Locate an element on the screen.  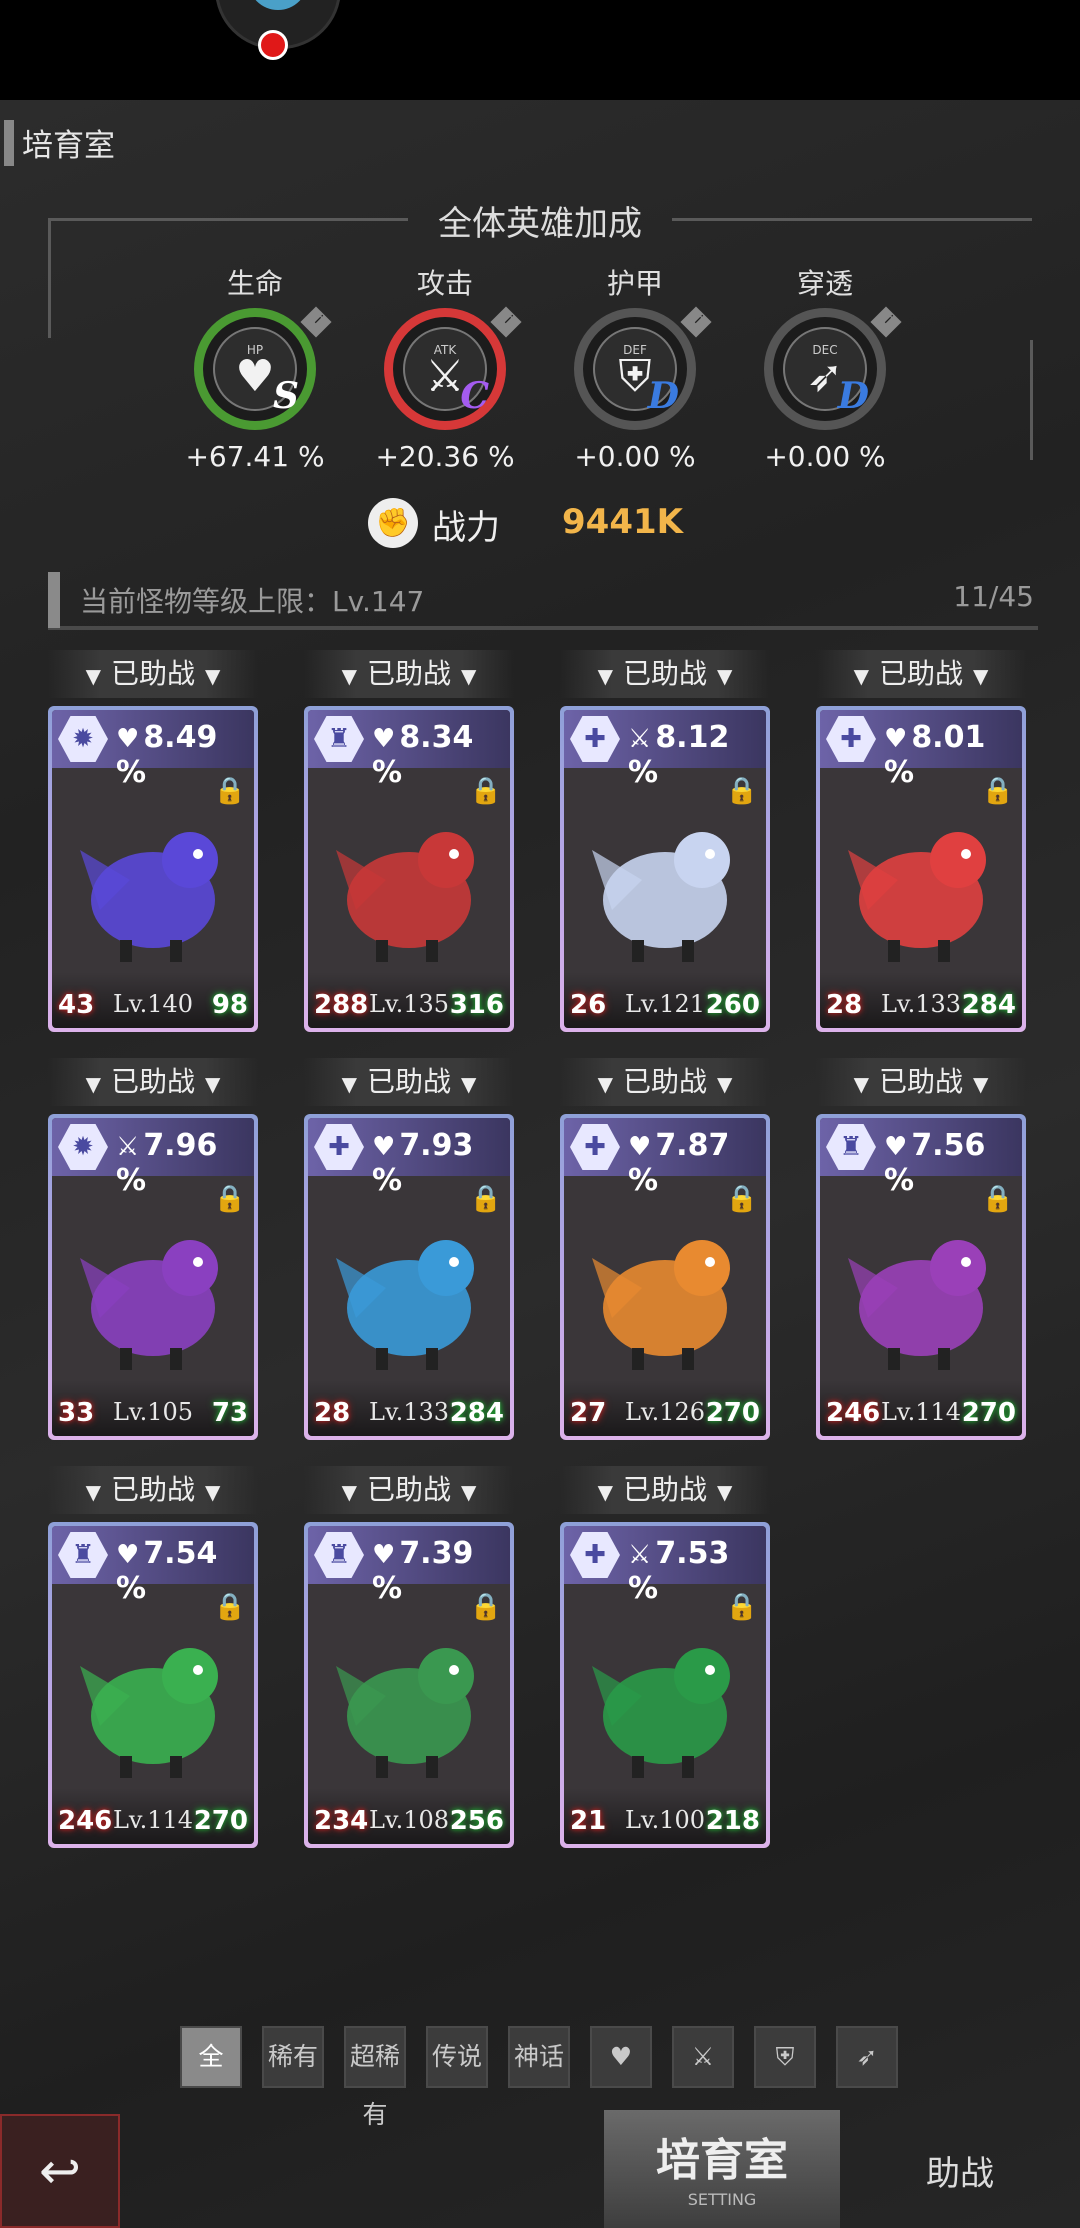
monster-card: ▼ 已助战 ▼ ♜ ♥ 8.34 % 🔒 288 Lv.135 316 is located at coordinates (409, 841).